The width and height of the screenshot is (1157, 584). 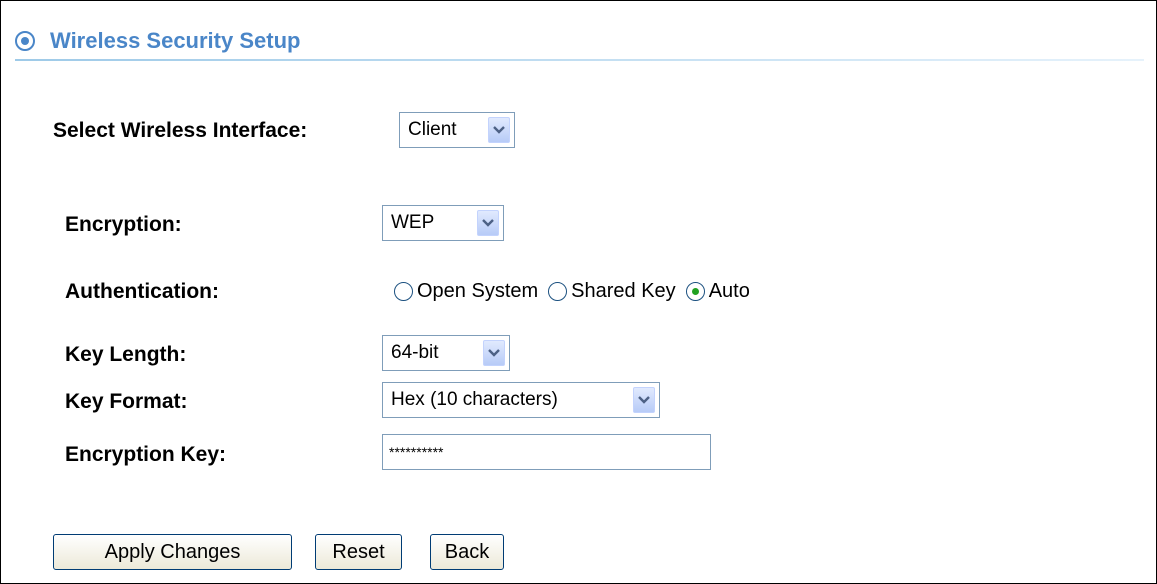 What do you see at coordinates (623, 291) in the screenshot?
I see `auth-option-label: Shared Key` at bounding box center [623, 291].